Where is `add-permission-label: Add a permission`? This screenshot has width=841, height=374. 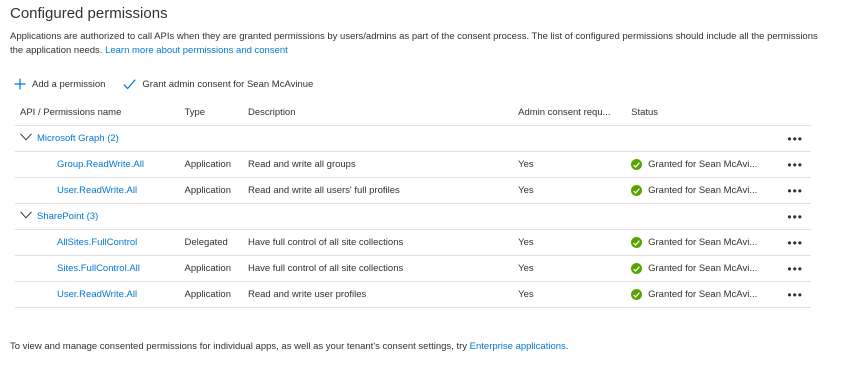 add-permission-label: Add a permission is located at coordinates (69, 84).